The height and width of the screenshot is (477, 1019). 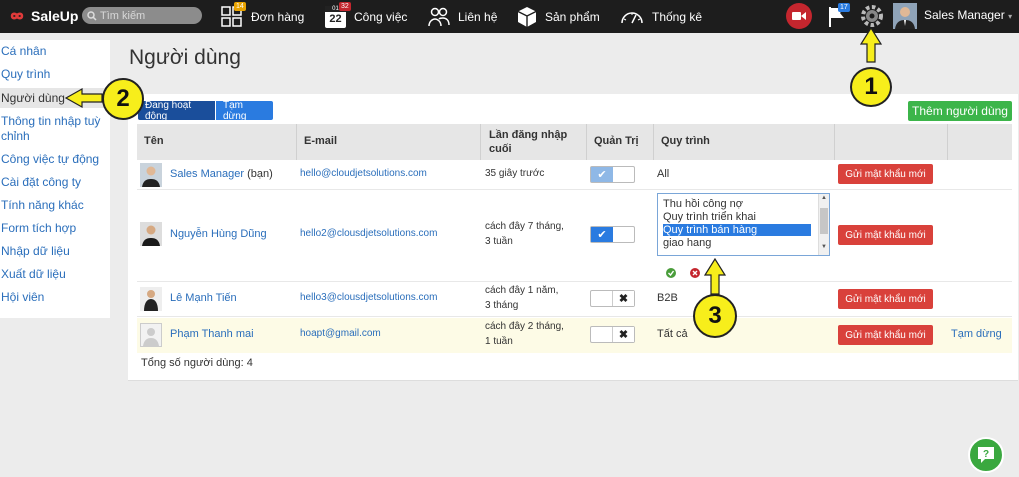 What do you see at coordinates (839, 15) in the screenshot?
I see `notifications-button: 17` at bounding box center [839, 15].